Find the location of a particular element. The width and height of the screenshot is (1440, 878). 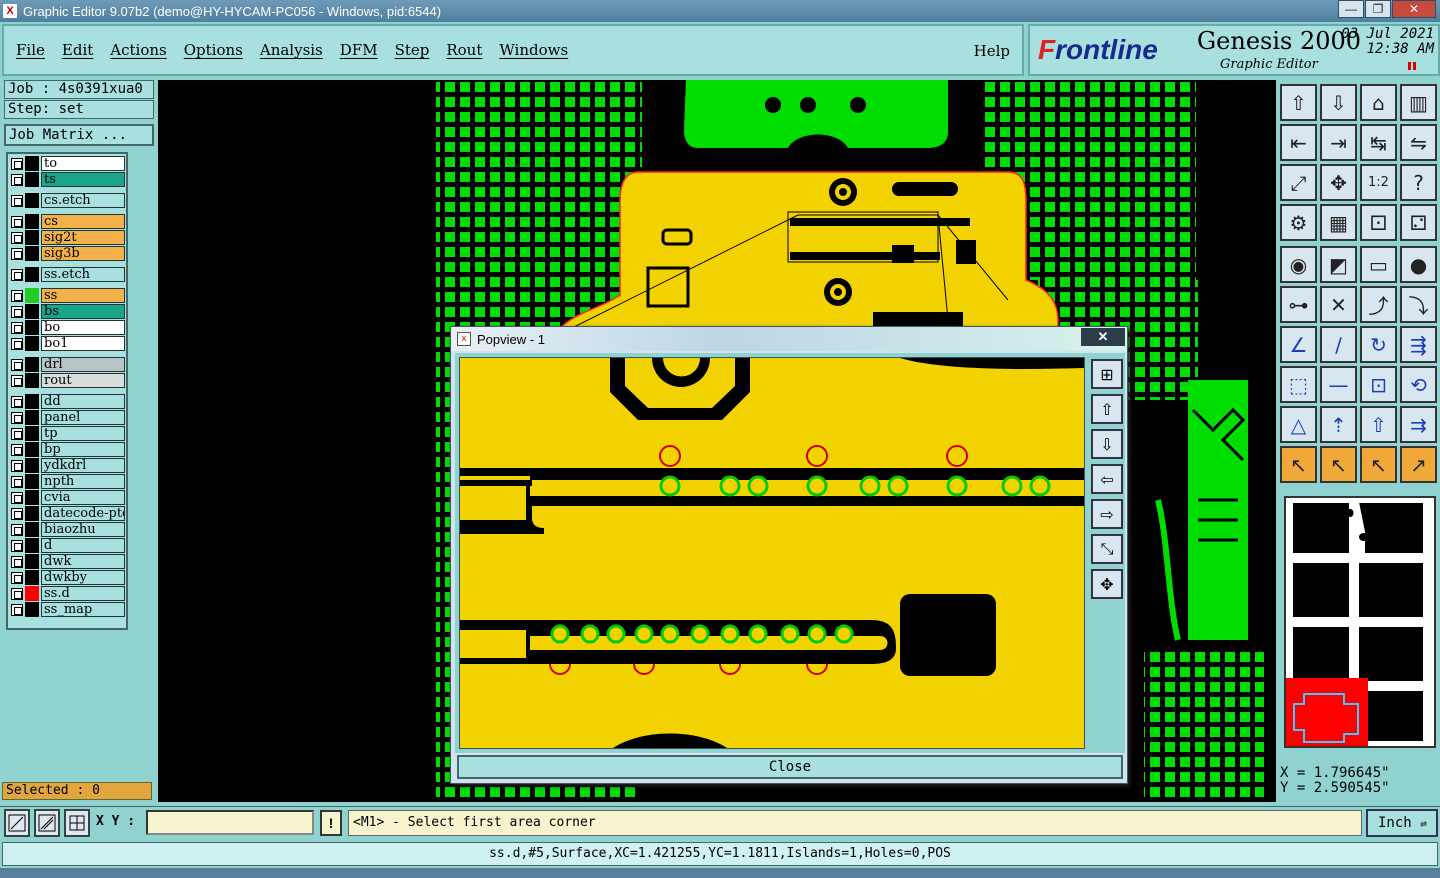

layer-name: dwk is located at coordinates (83, 561).